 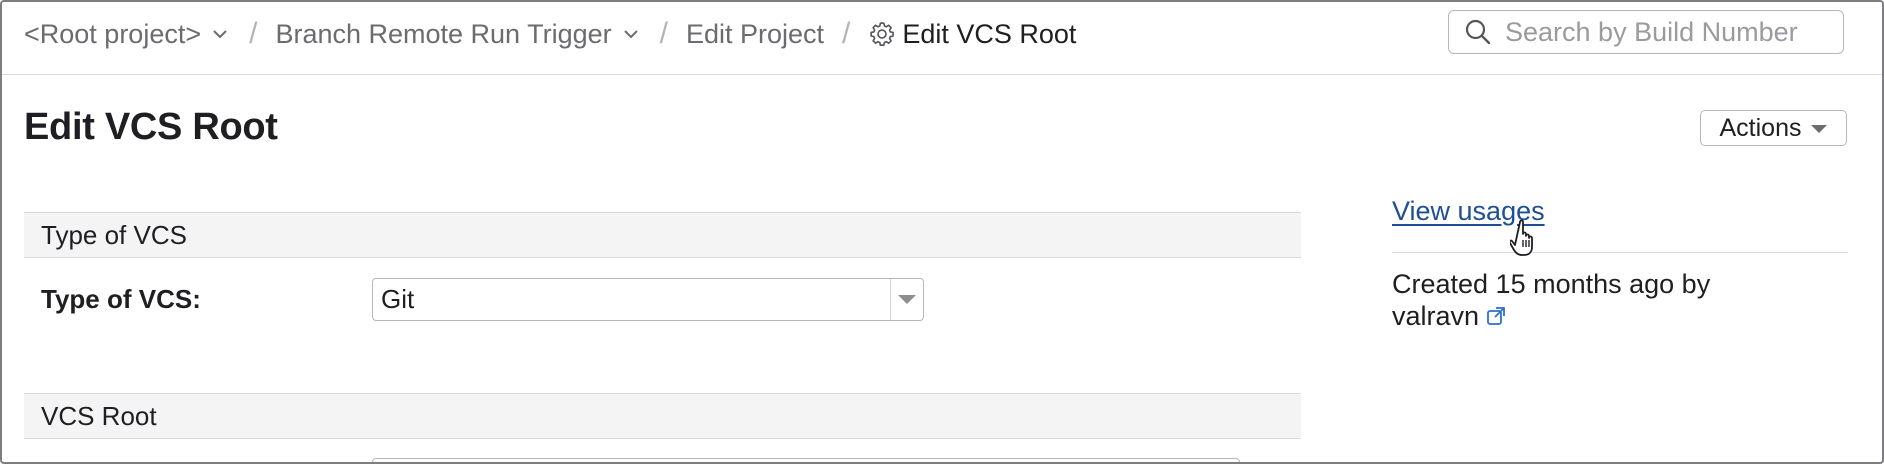 I want to click on page-title: Edit VCS Root, so click(x=151, y=127).